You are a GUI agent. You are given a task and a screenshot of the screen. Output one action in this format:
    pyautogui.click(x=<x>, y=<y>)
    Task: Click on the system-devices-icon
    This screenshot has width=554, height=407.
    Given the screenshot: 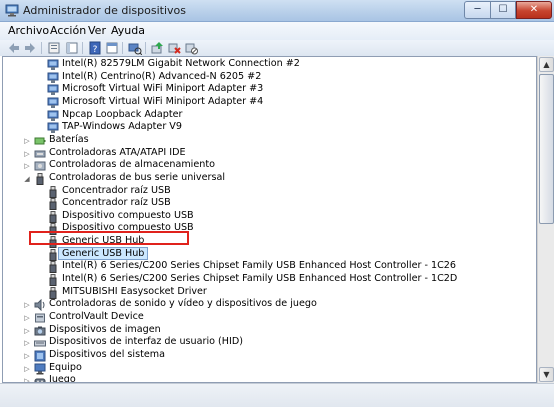 What is the action you would take?
    pyautogui.click(x=40, y=356)
    